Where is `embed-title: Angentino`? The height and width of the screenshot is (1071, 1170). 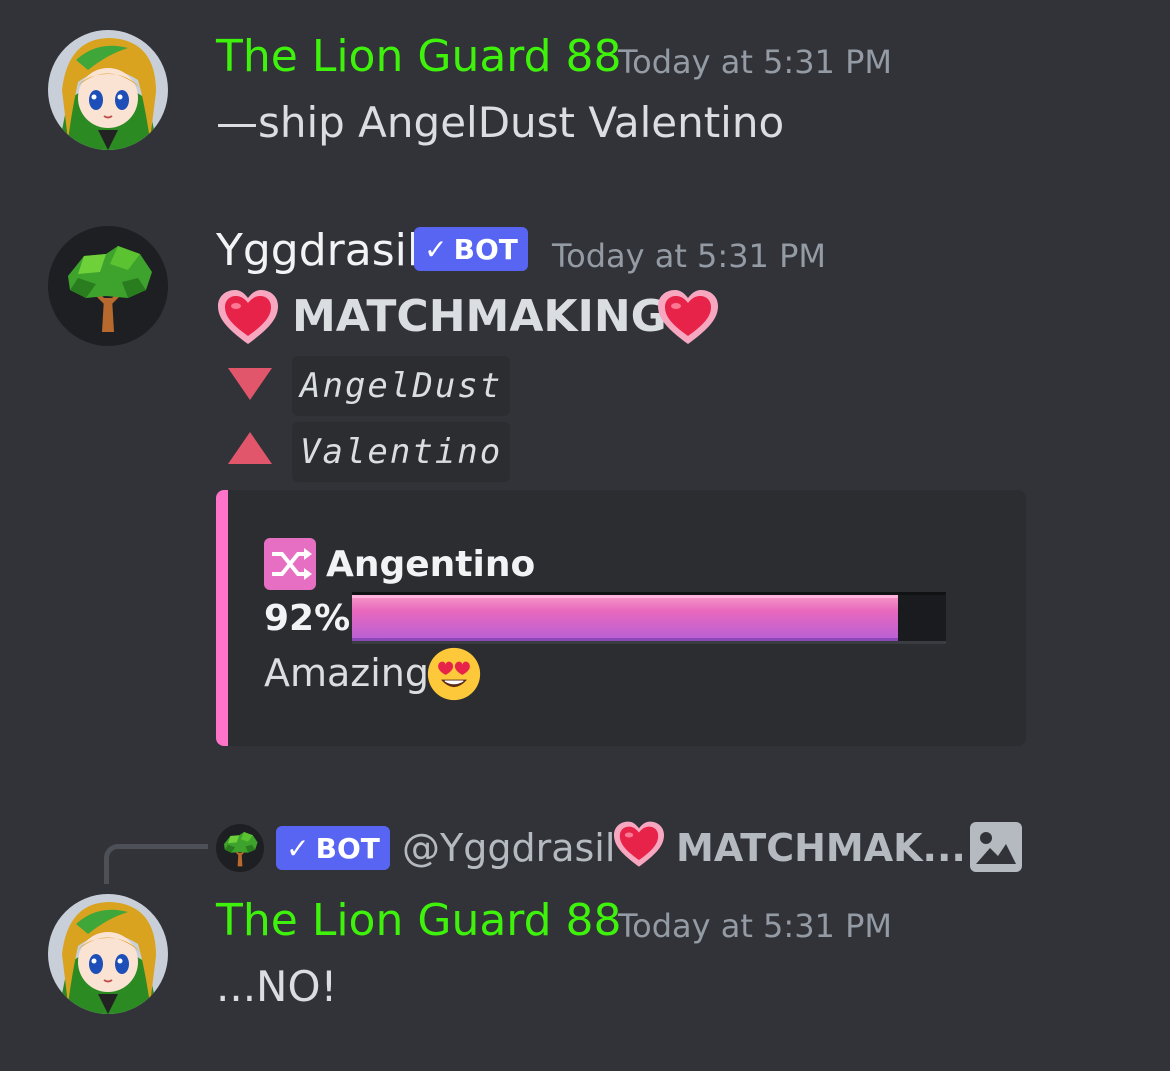
embed-title: Angentino is located at coordinates (431, 564).